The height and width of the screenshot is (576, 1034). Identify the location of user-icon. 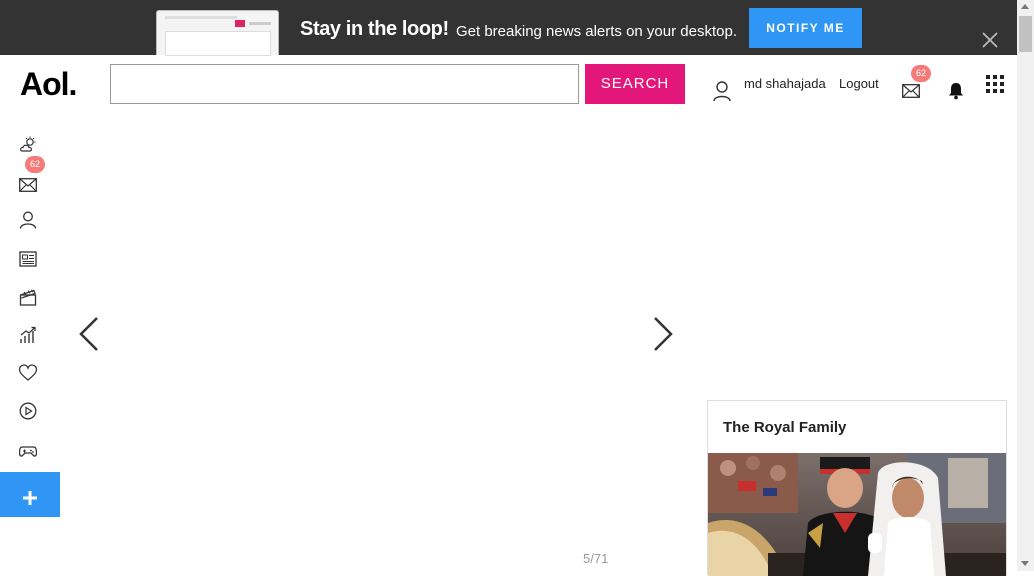
(722, 91).